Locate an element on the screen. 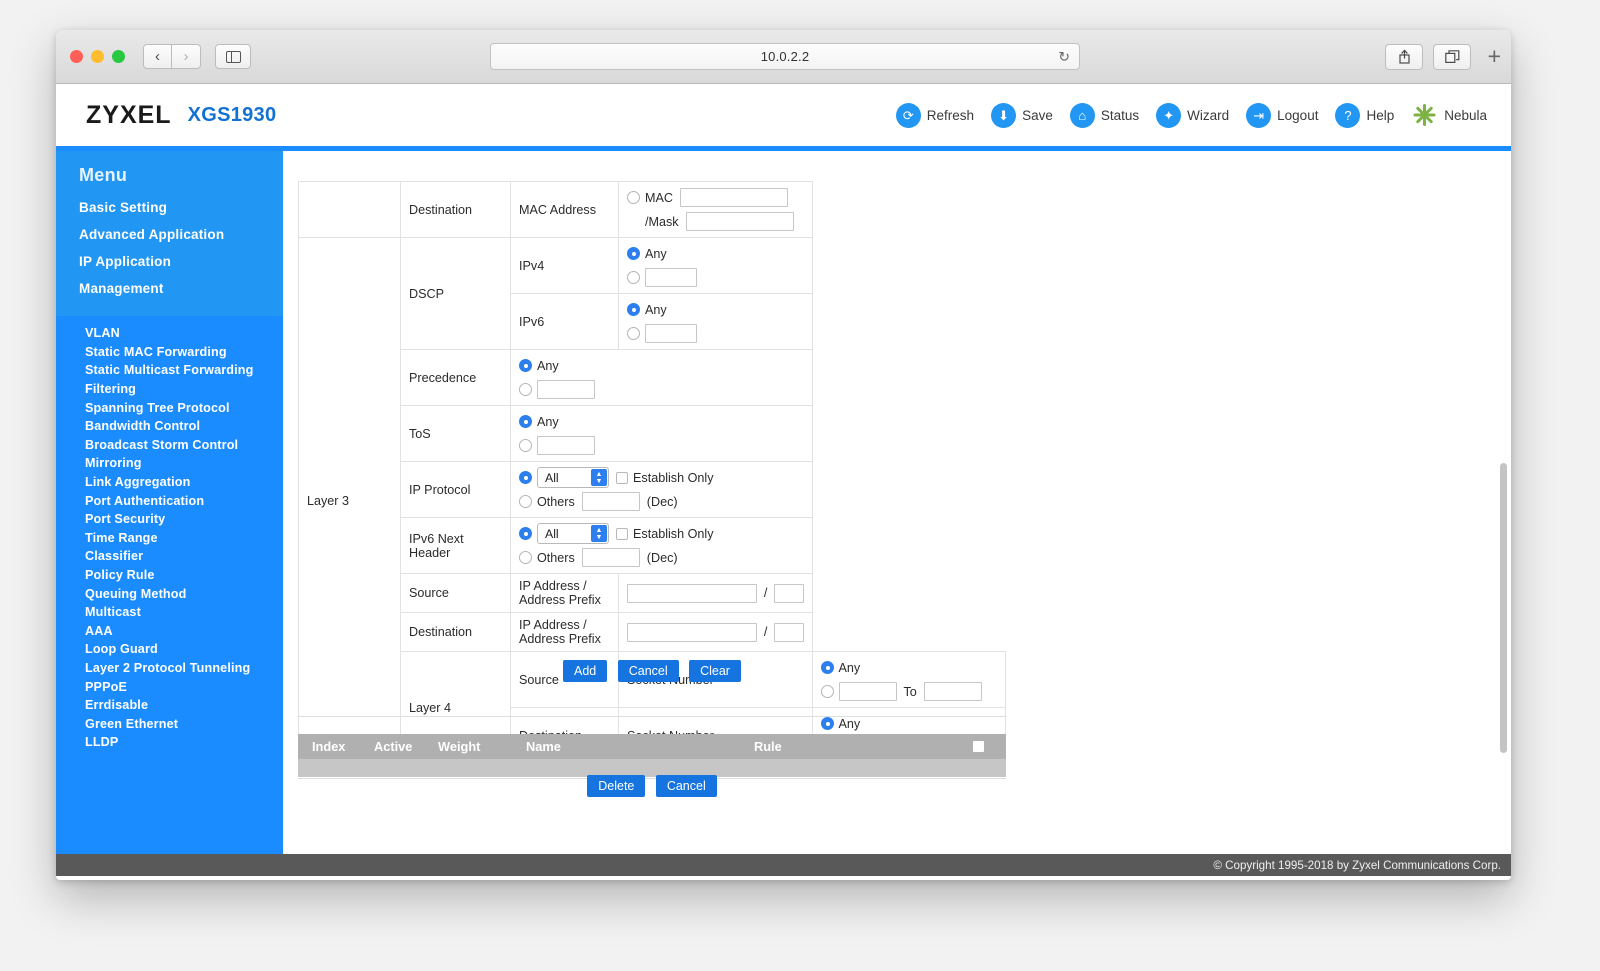 The width and height of the screenshot is (1600, 971). sidebar-item-static-multicast-forwarding: Static Multicast Forwarding is located at coordinates (169, 370).